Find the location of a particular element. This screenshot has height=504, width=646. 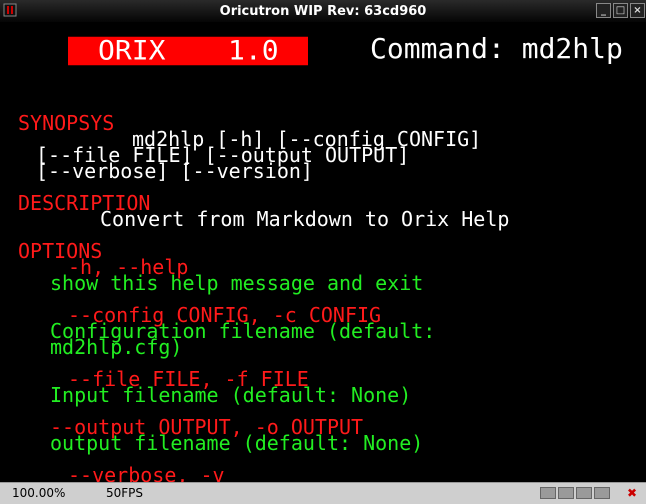

status-close-icon: ✖ is located at coordinates (632, 493).